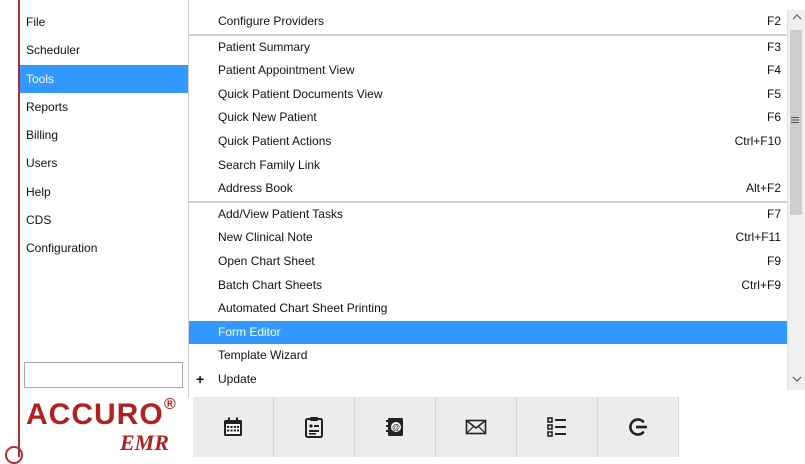 The width and height of the screenshot is (805, 464). Describe the element at coordinates (271, 21) in the screenshot. I see `menu-row-label: Configure Providers` at that location.